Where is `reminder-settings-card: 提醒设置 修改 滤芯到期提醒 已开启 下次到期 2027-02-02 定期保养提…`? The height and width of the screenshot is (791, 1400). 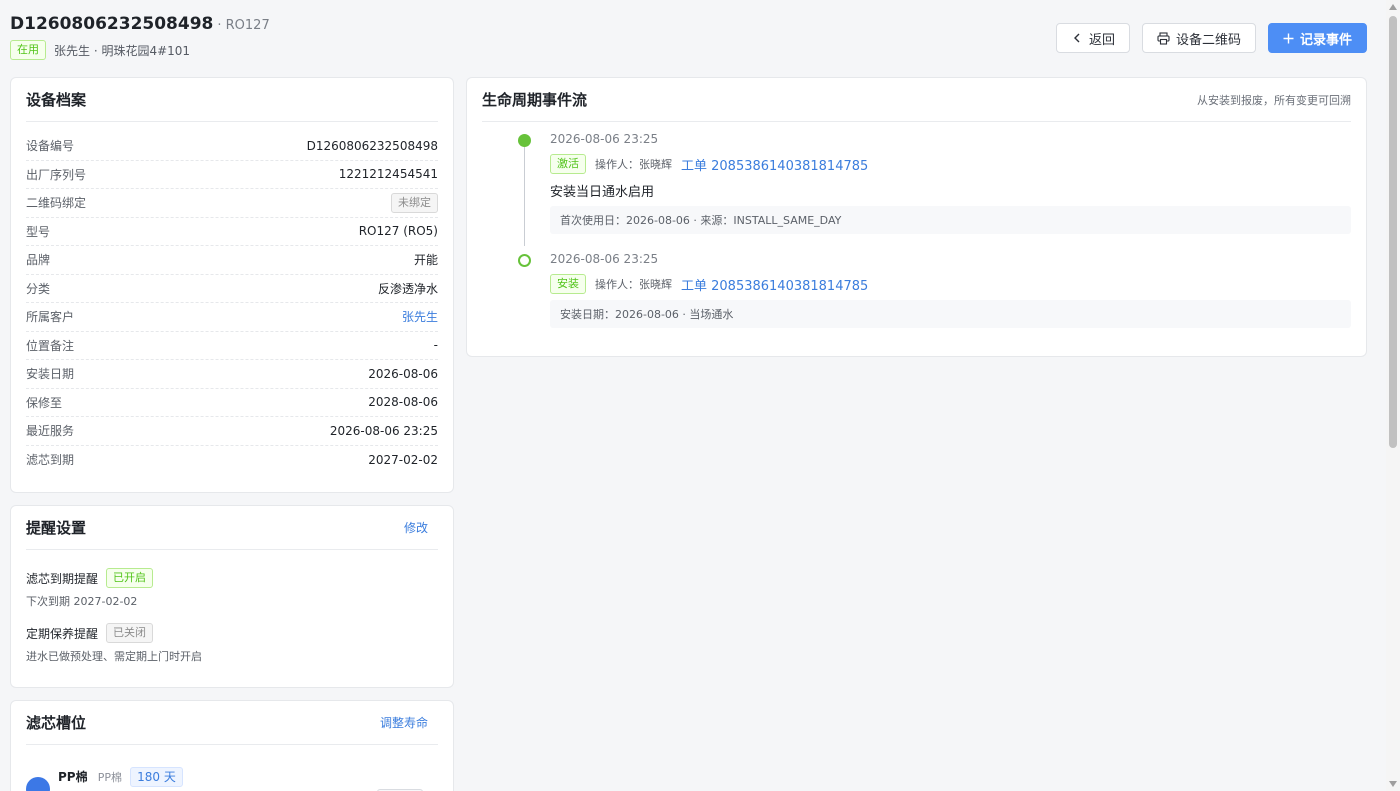 reminder-settings-card: 提醒设置 修改 滤芯到期提醒 已开启 下次到期 2027-02-02 定期保养提… is located at coordinates (232, 596).